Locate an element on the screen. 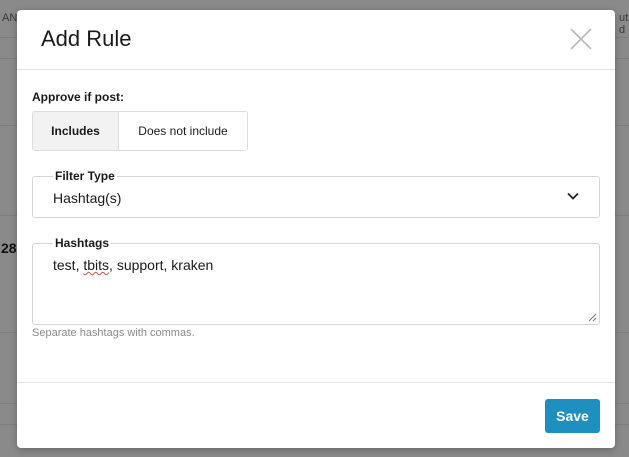 The height and width of the screenshot is (457, 629). filter-type-label: Filter Type is located at coordinates (85, 176).